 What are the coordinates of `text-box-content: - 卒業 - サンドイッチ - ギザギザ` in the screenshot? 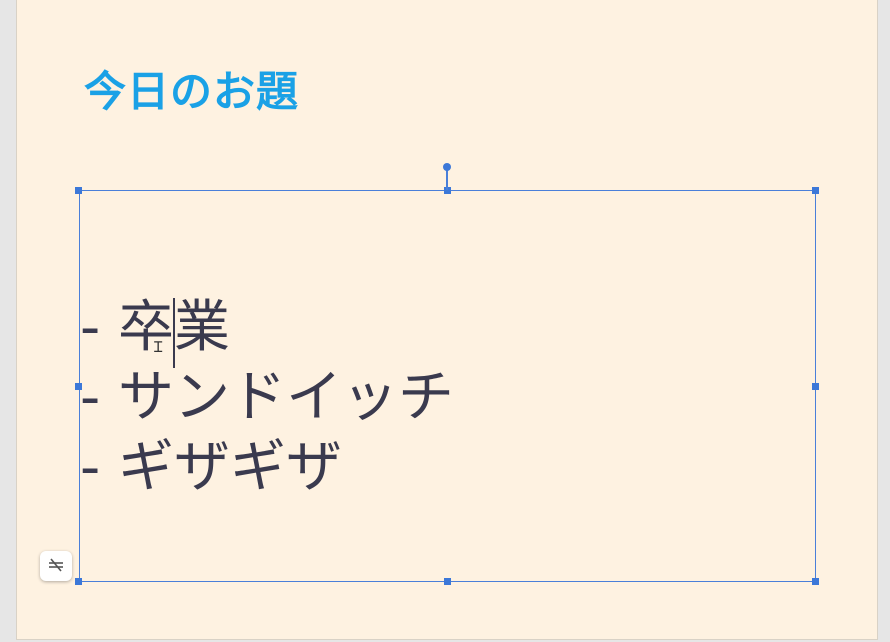 It's located at (267, 398).